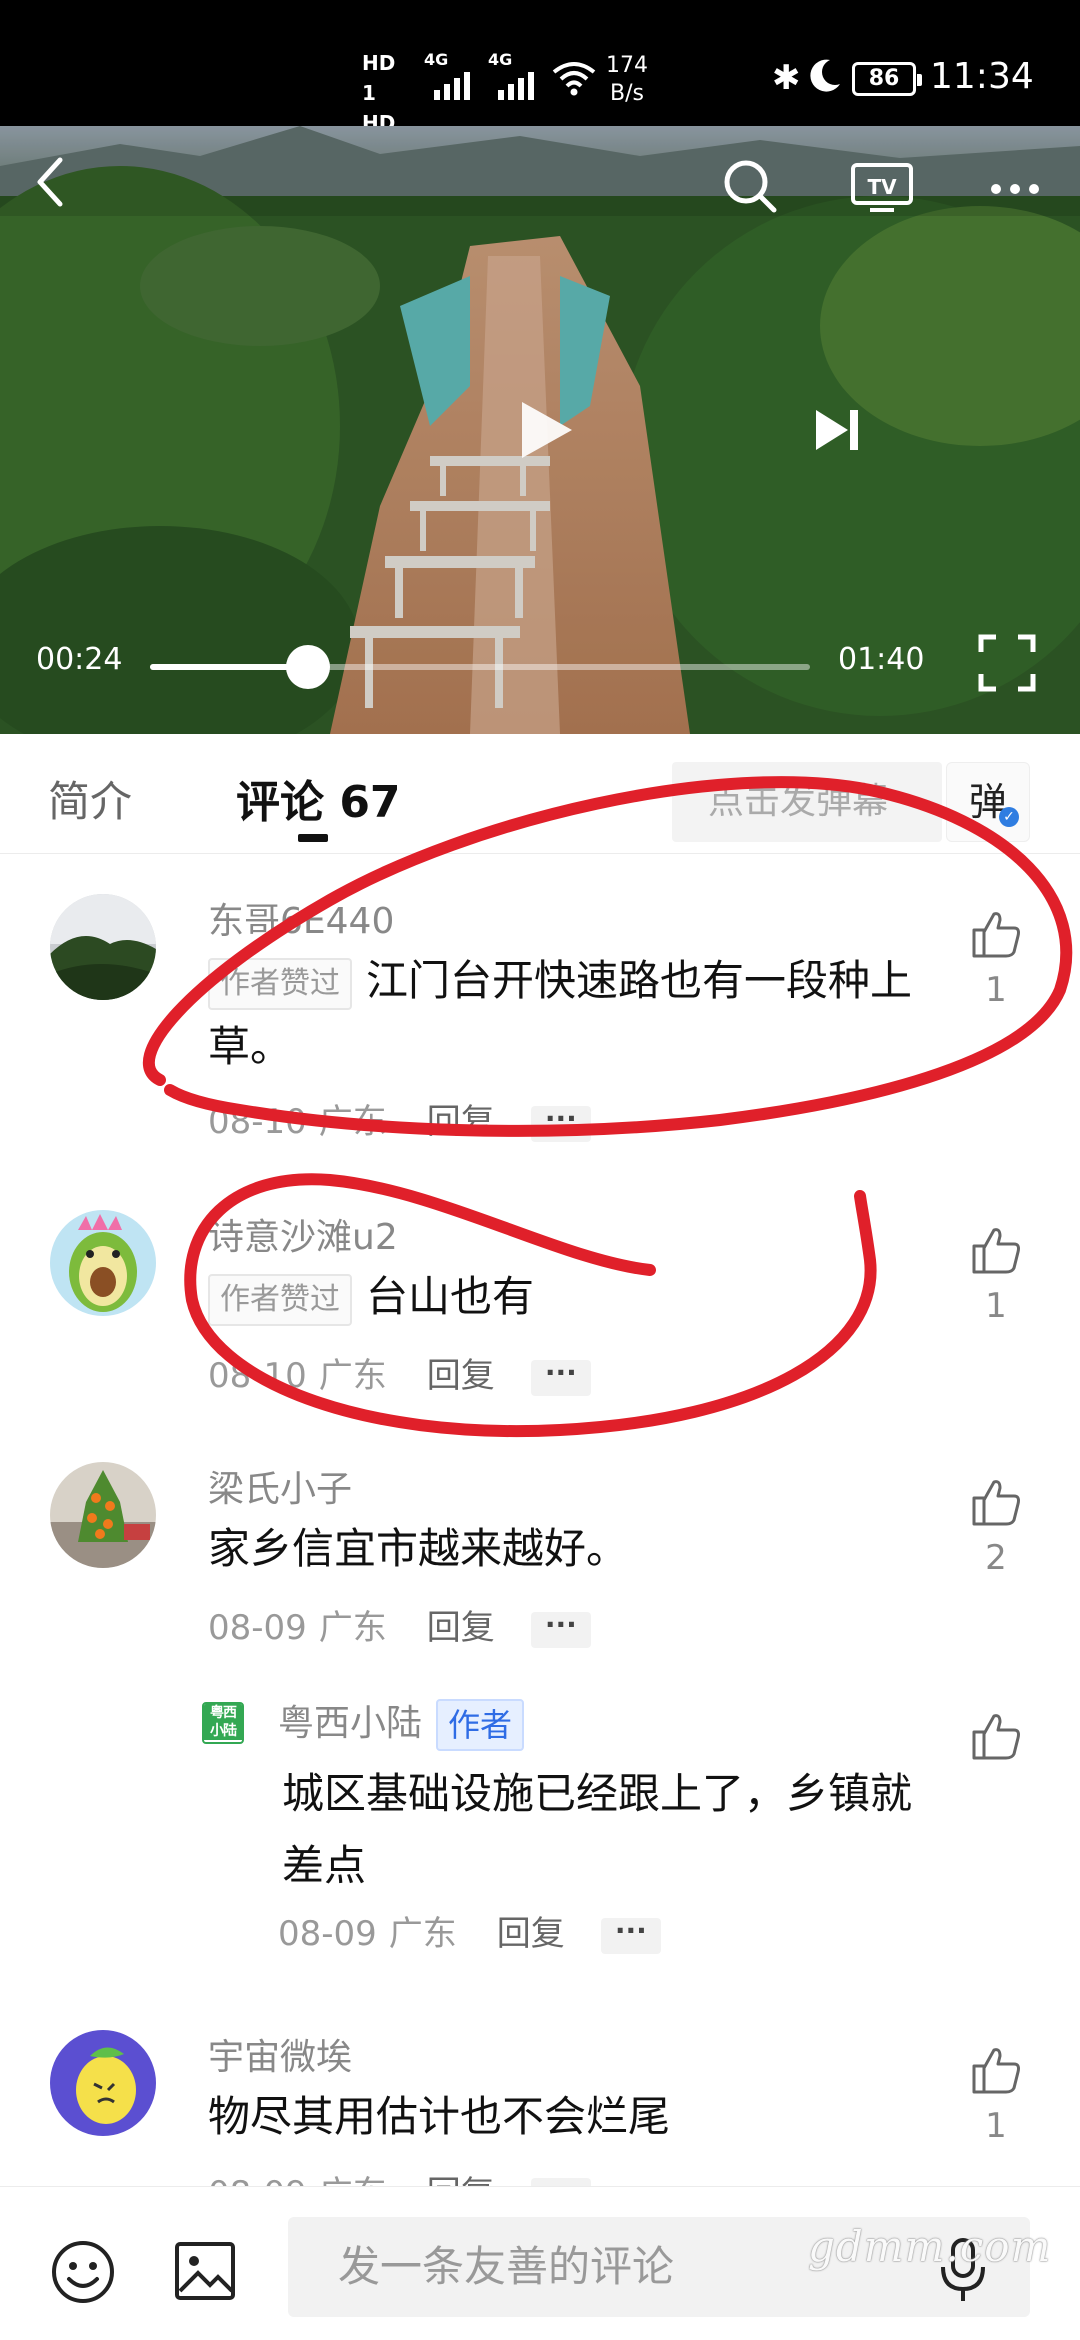 This screenshot has height=2340, width=1080. I want to click on comment-text: 作者赞过 江门台开快速路也有一段种上草。, so click(578, 1014).